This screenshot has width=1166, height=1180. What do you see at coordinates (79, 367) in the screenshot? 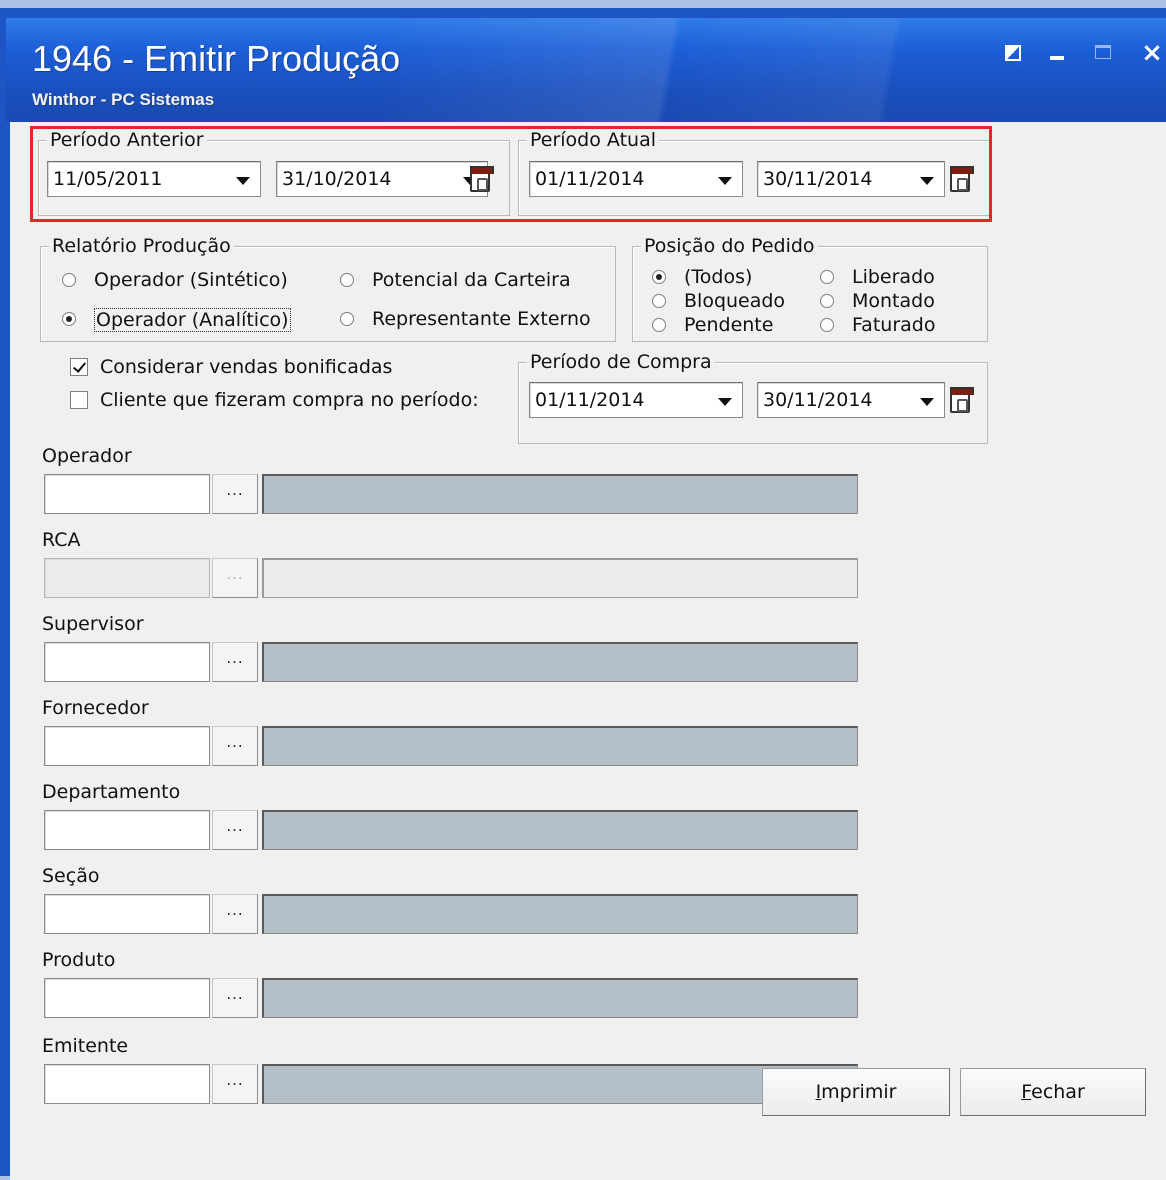
I see `checkbox-checked-icon` at bounding box center [79, 367].